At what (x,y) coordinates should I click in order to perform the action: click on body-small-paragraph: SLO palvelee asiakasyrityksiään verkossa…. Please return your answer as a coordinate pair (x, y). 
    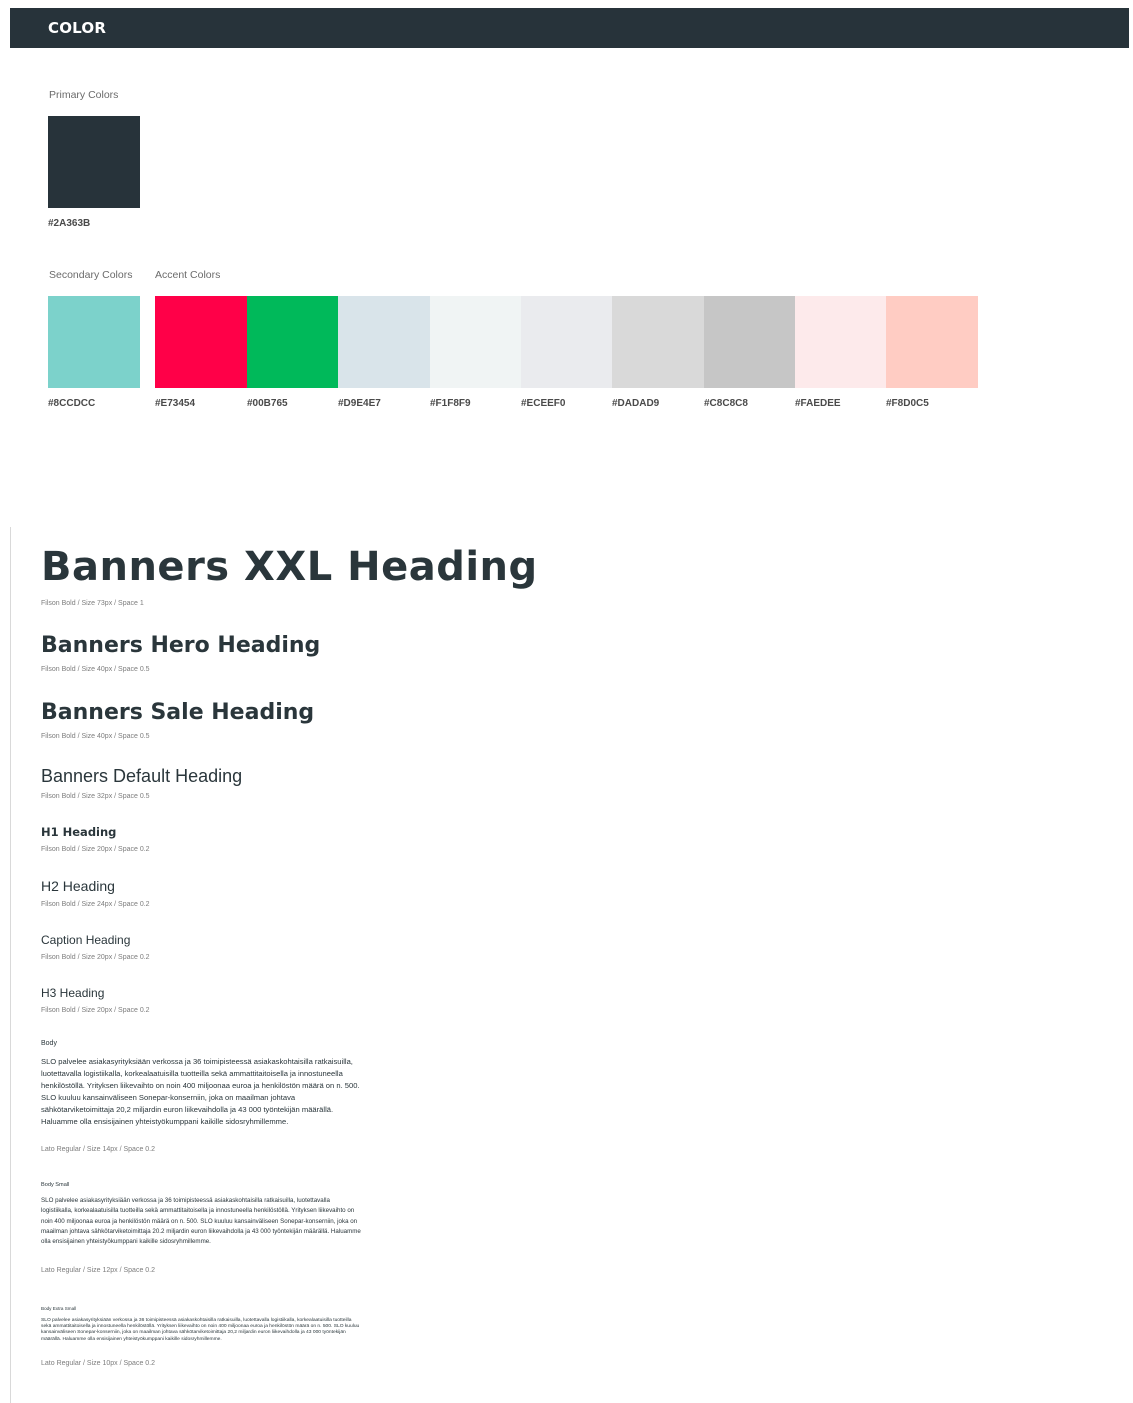
    Looking at the image, I should click on (201, 1221).